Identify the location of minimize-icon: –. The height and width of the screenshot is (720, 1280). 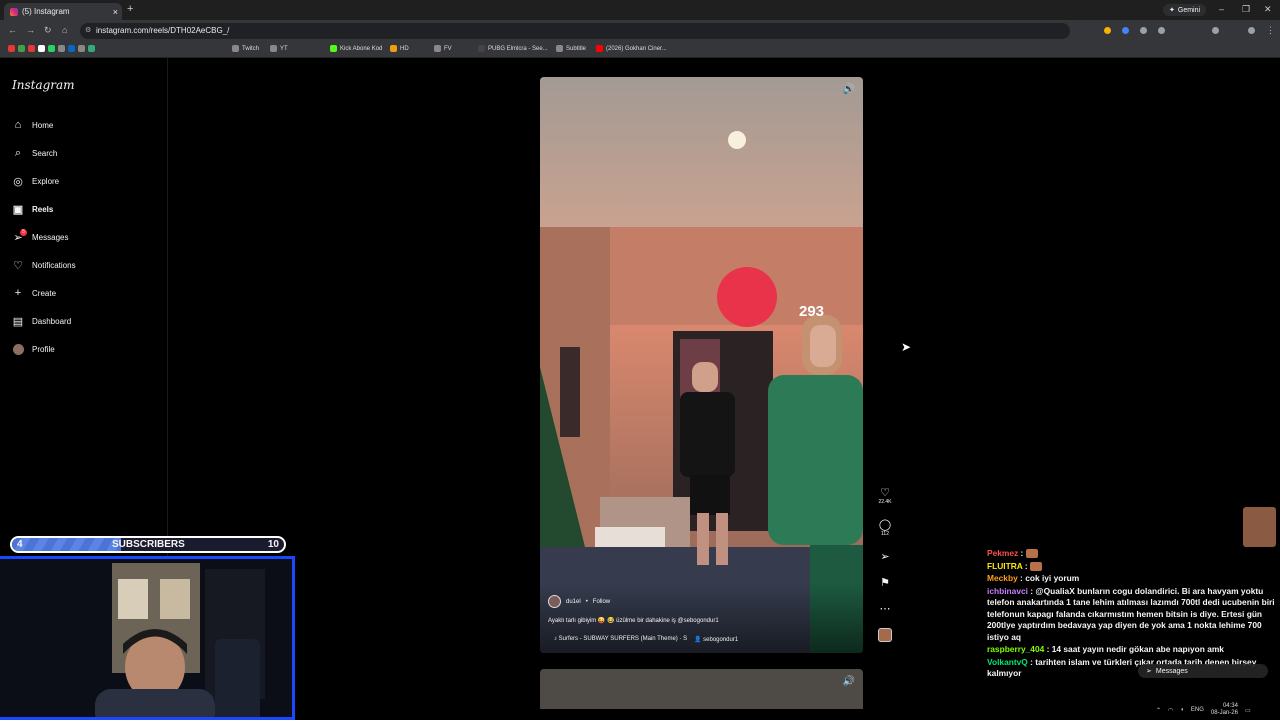
(1221, 9).